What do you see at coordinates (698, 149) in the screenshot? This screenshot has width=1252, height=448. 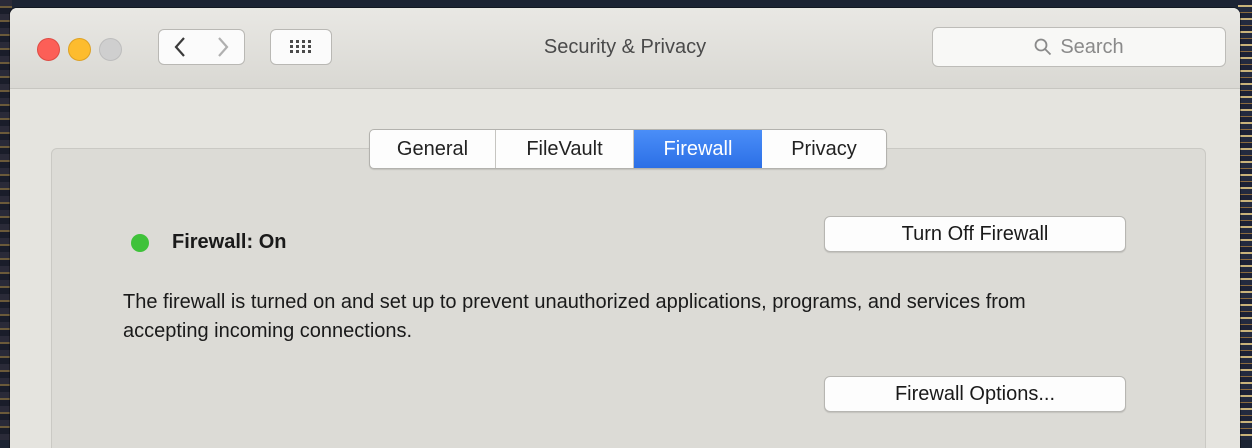 I see `tab-firewall: Firewall` at bounding box center [698, 149].